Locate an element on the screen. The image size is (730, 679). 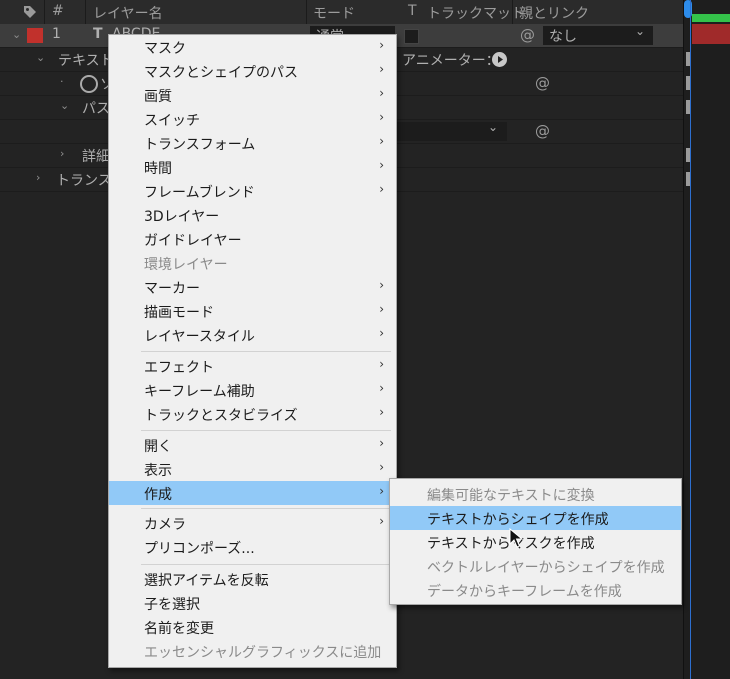
submenu-item-create-masks-from-text: テキストからマスクを作成 is located at coordinates (535, 542).